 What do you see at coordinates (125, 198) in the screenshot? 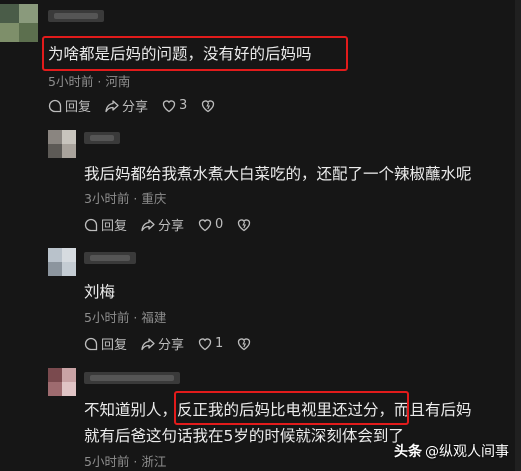
I see `comment-meta: 3小时前 · 重庆` at bounding box center [125, 198].